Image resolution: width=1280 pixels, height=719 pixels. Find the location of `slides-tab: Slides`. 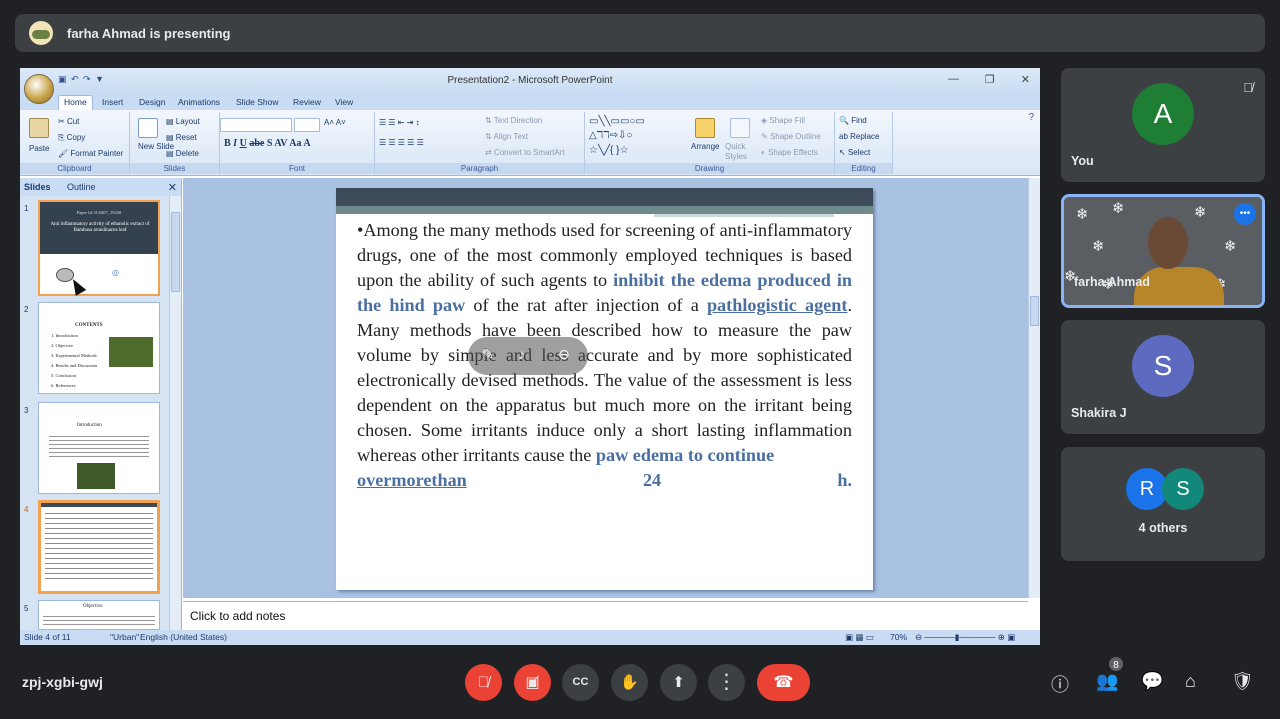

slides-tab: Slides is located at coordinates (37, 187).